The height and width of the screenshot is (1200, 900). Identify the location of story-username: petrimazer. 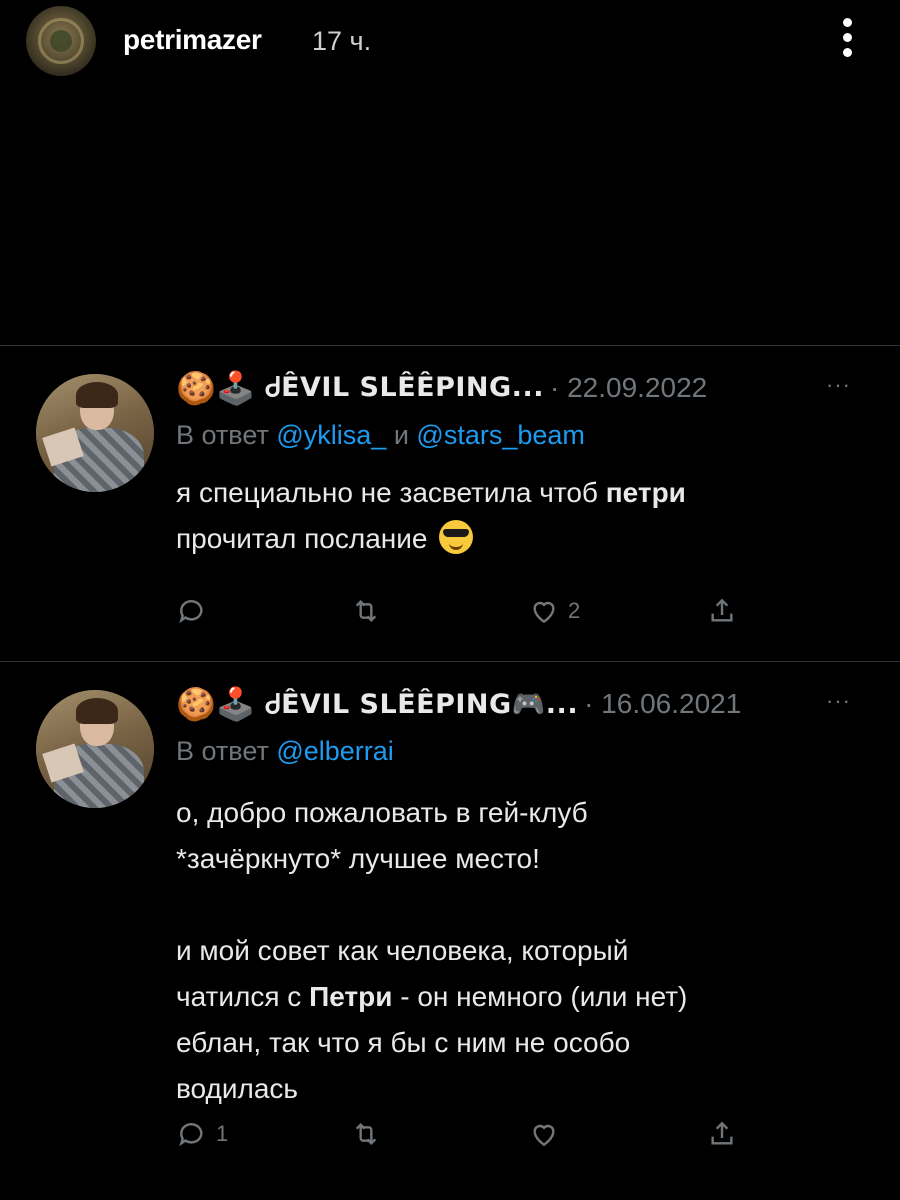
(192, 40).